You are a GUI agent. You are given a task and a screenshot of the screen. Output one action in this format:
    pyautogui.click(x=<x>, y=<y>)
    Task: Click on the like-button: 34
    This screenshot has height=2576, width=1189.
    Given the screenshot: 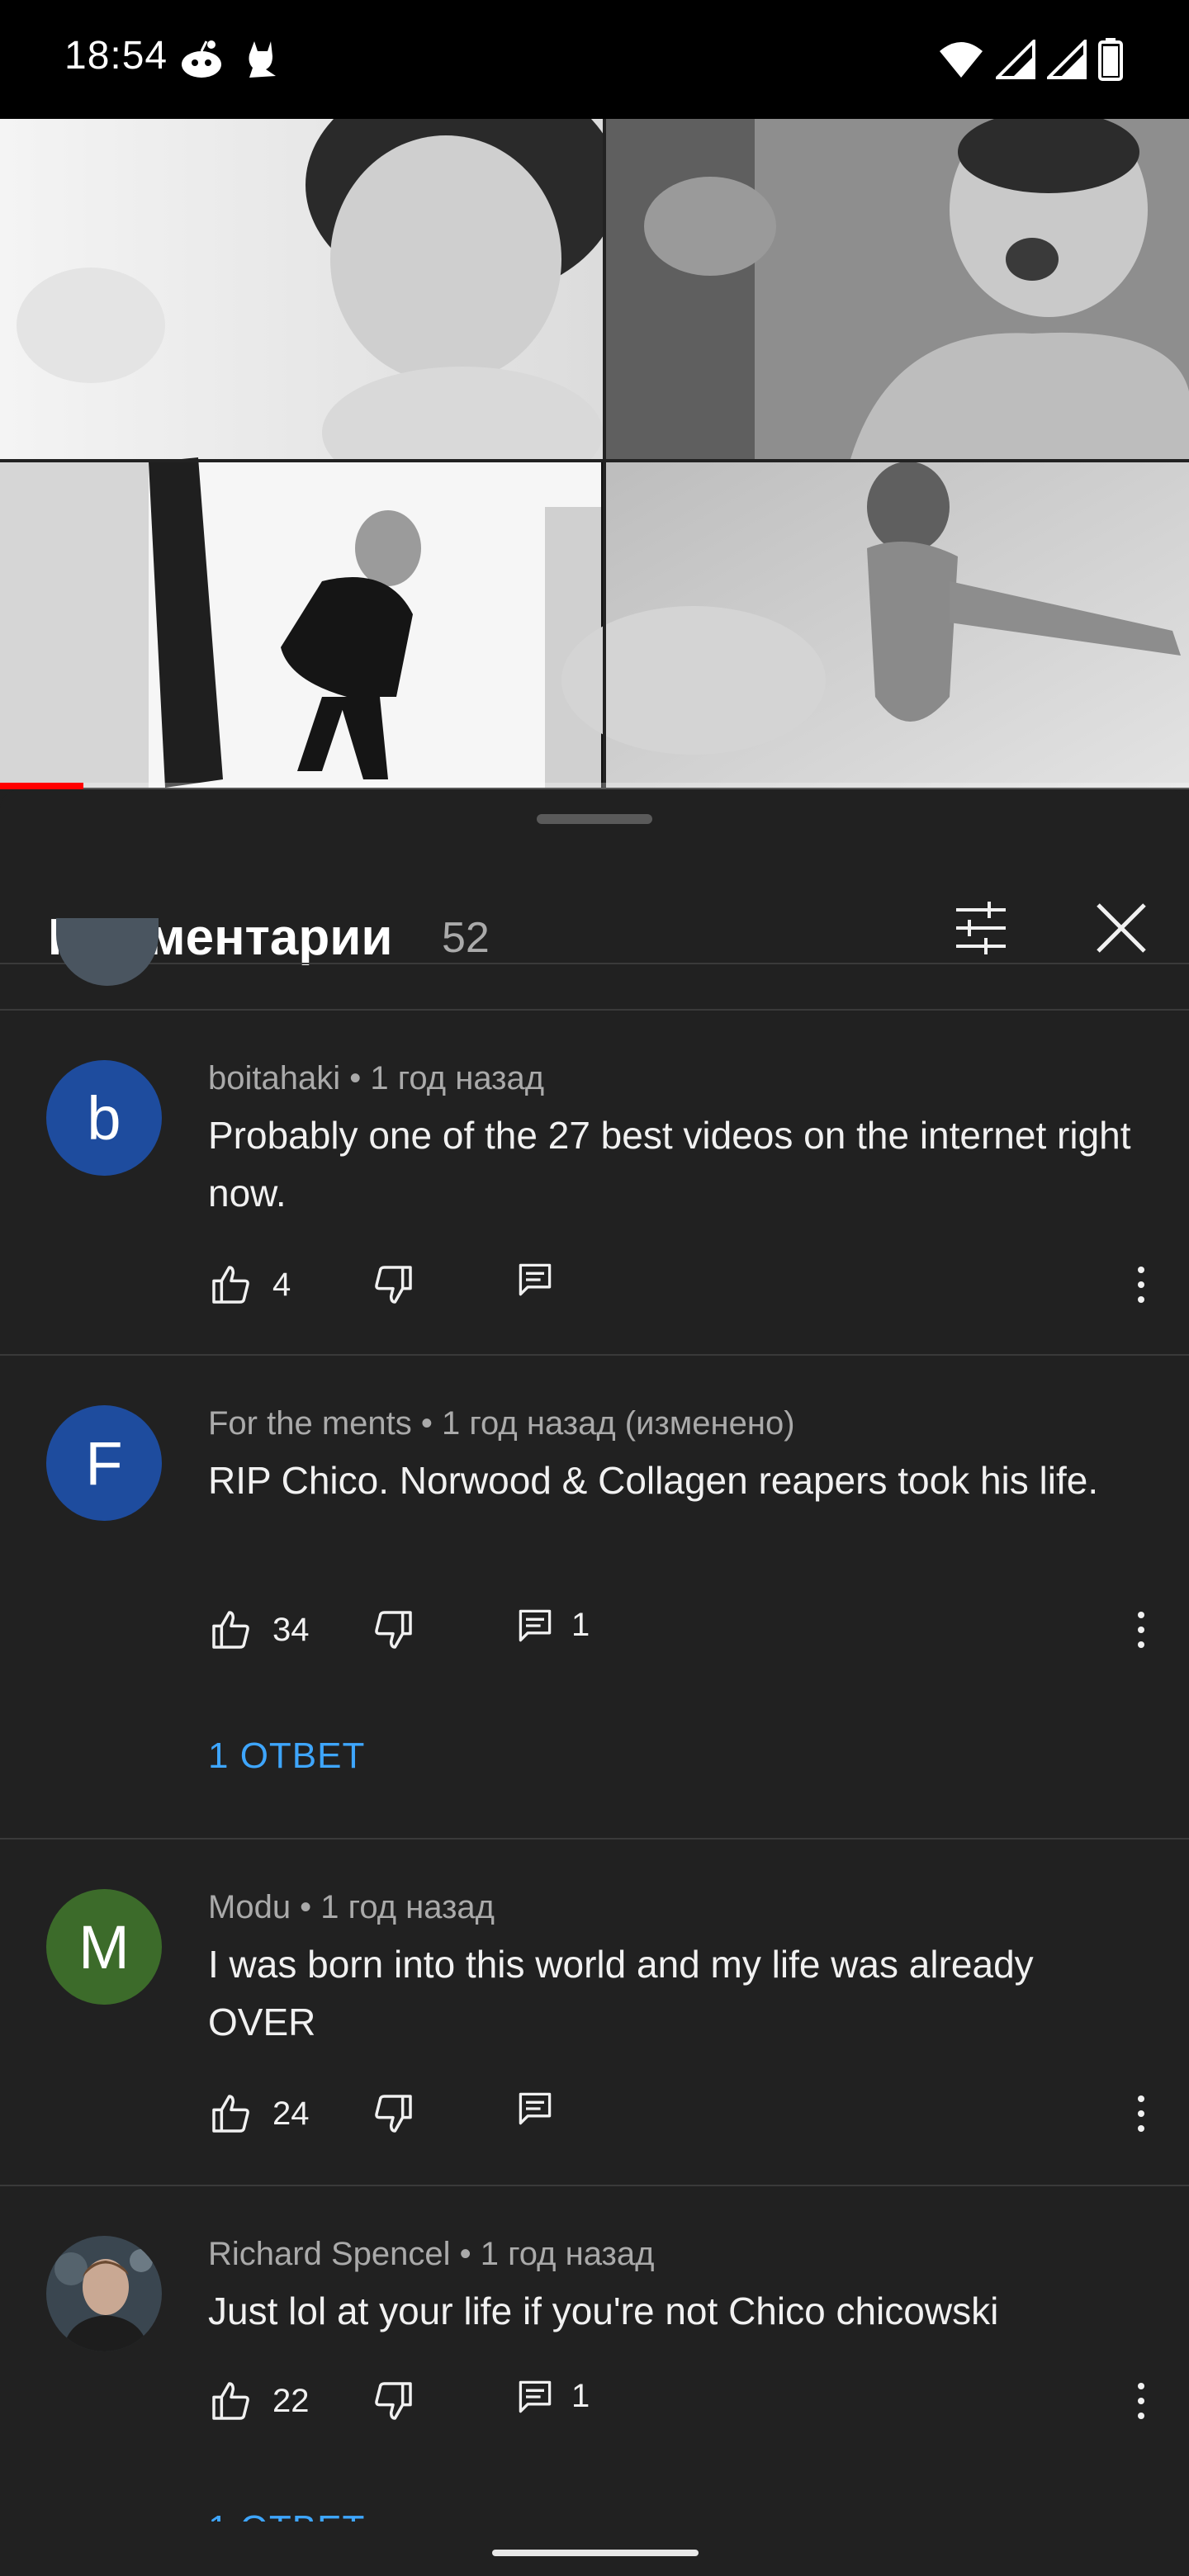 What is the action you would take?
    pyautogui.click(x=259, y=1630)
    